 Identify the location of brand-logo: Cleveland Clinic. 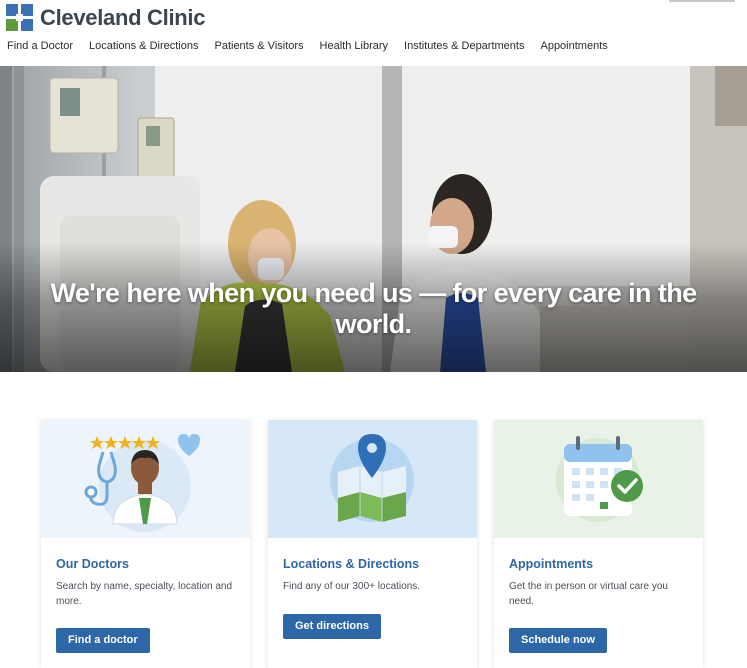
(105, 17).